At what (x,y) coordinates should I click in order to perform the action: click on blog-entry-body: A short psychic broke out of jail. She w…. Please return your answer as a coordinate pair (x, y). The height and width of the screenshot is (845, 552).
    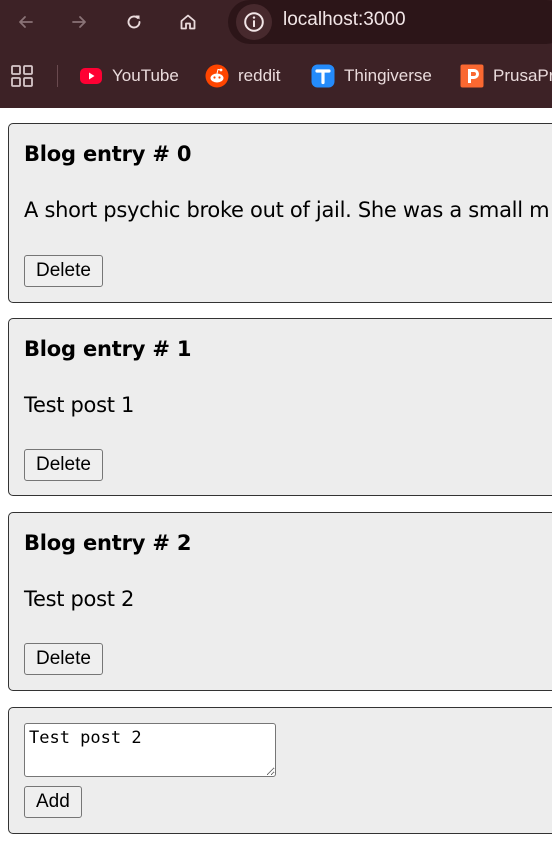
    Looking at the image, I should click on (287, 210).